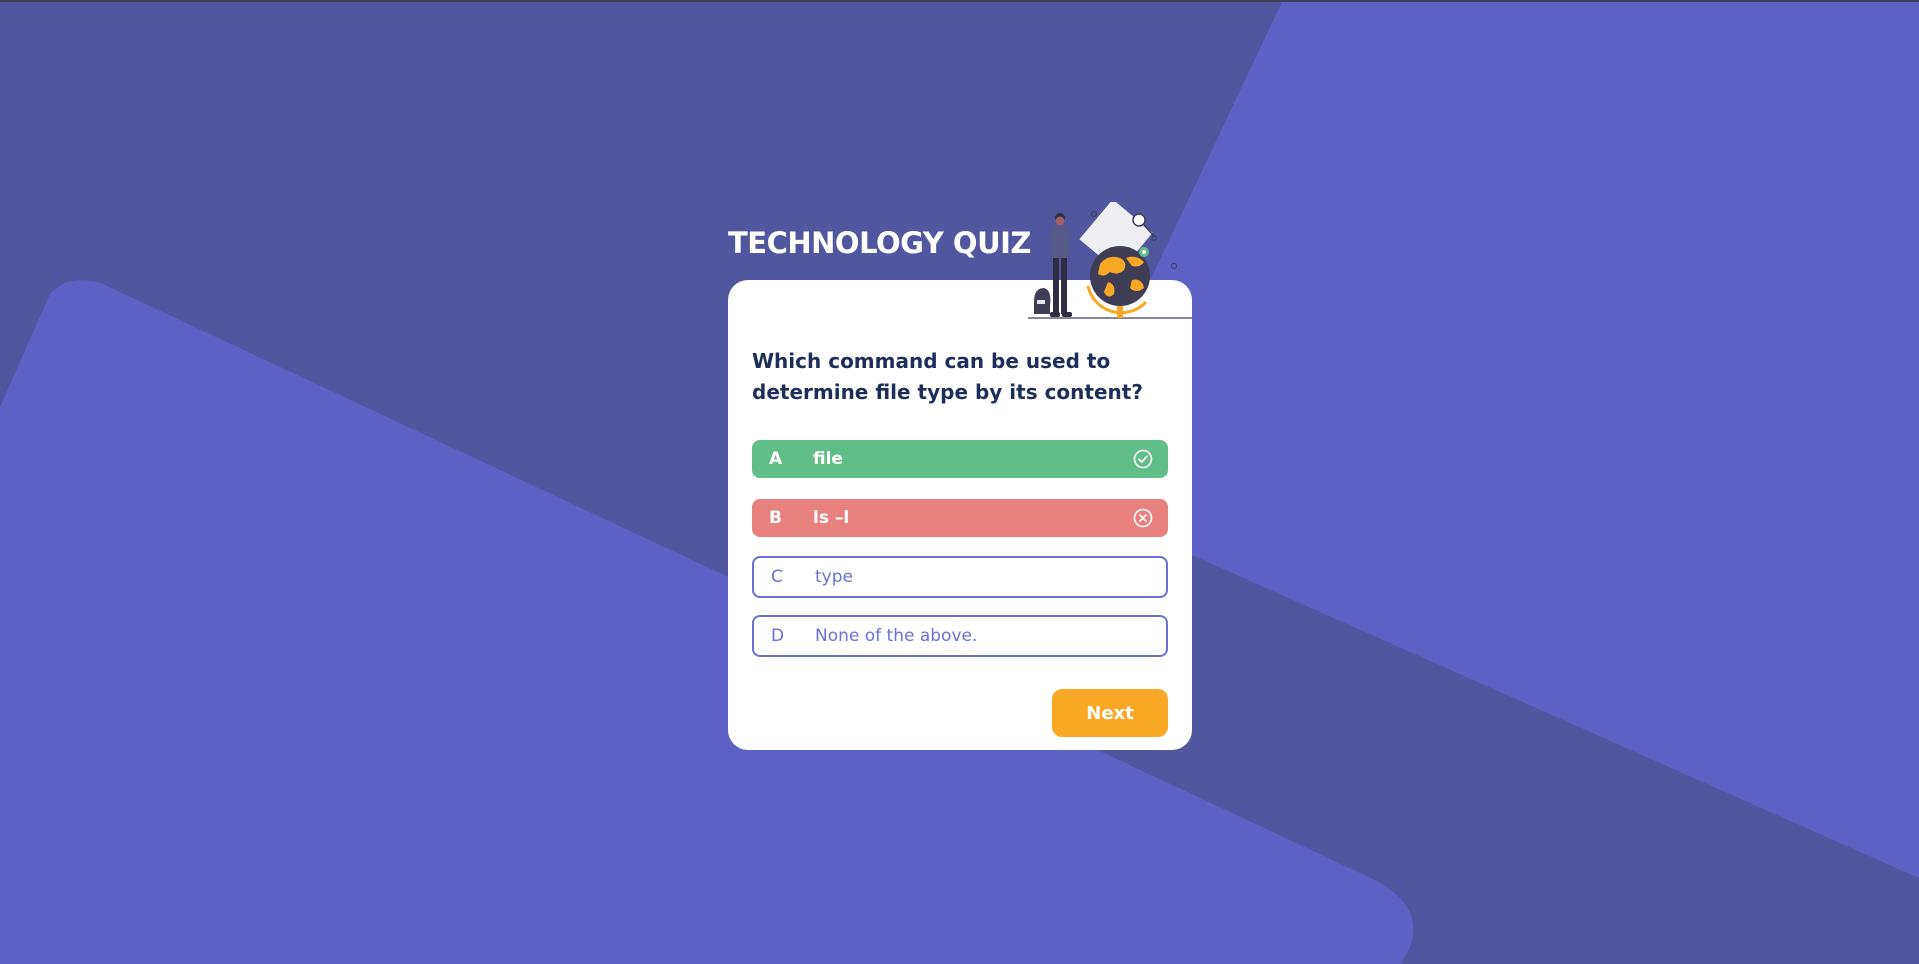 The image size is (1919, 964). What do you see at coordinates (1110, 713) in the screenshot?
I see `next-button: Next` at bounding box center [1110, 713].